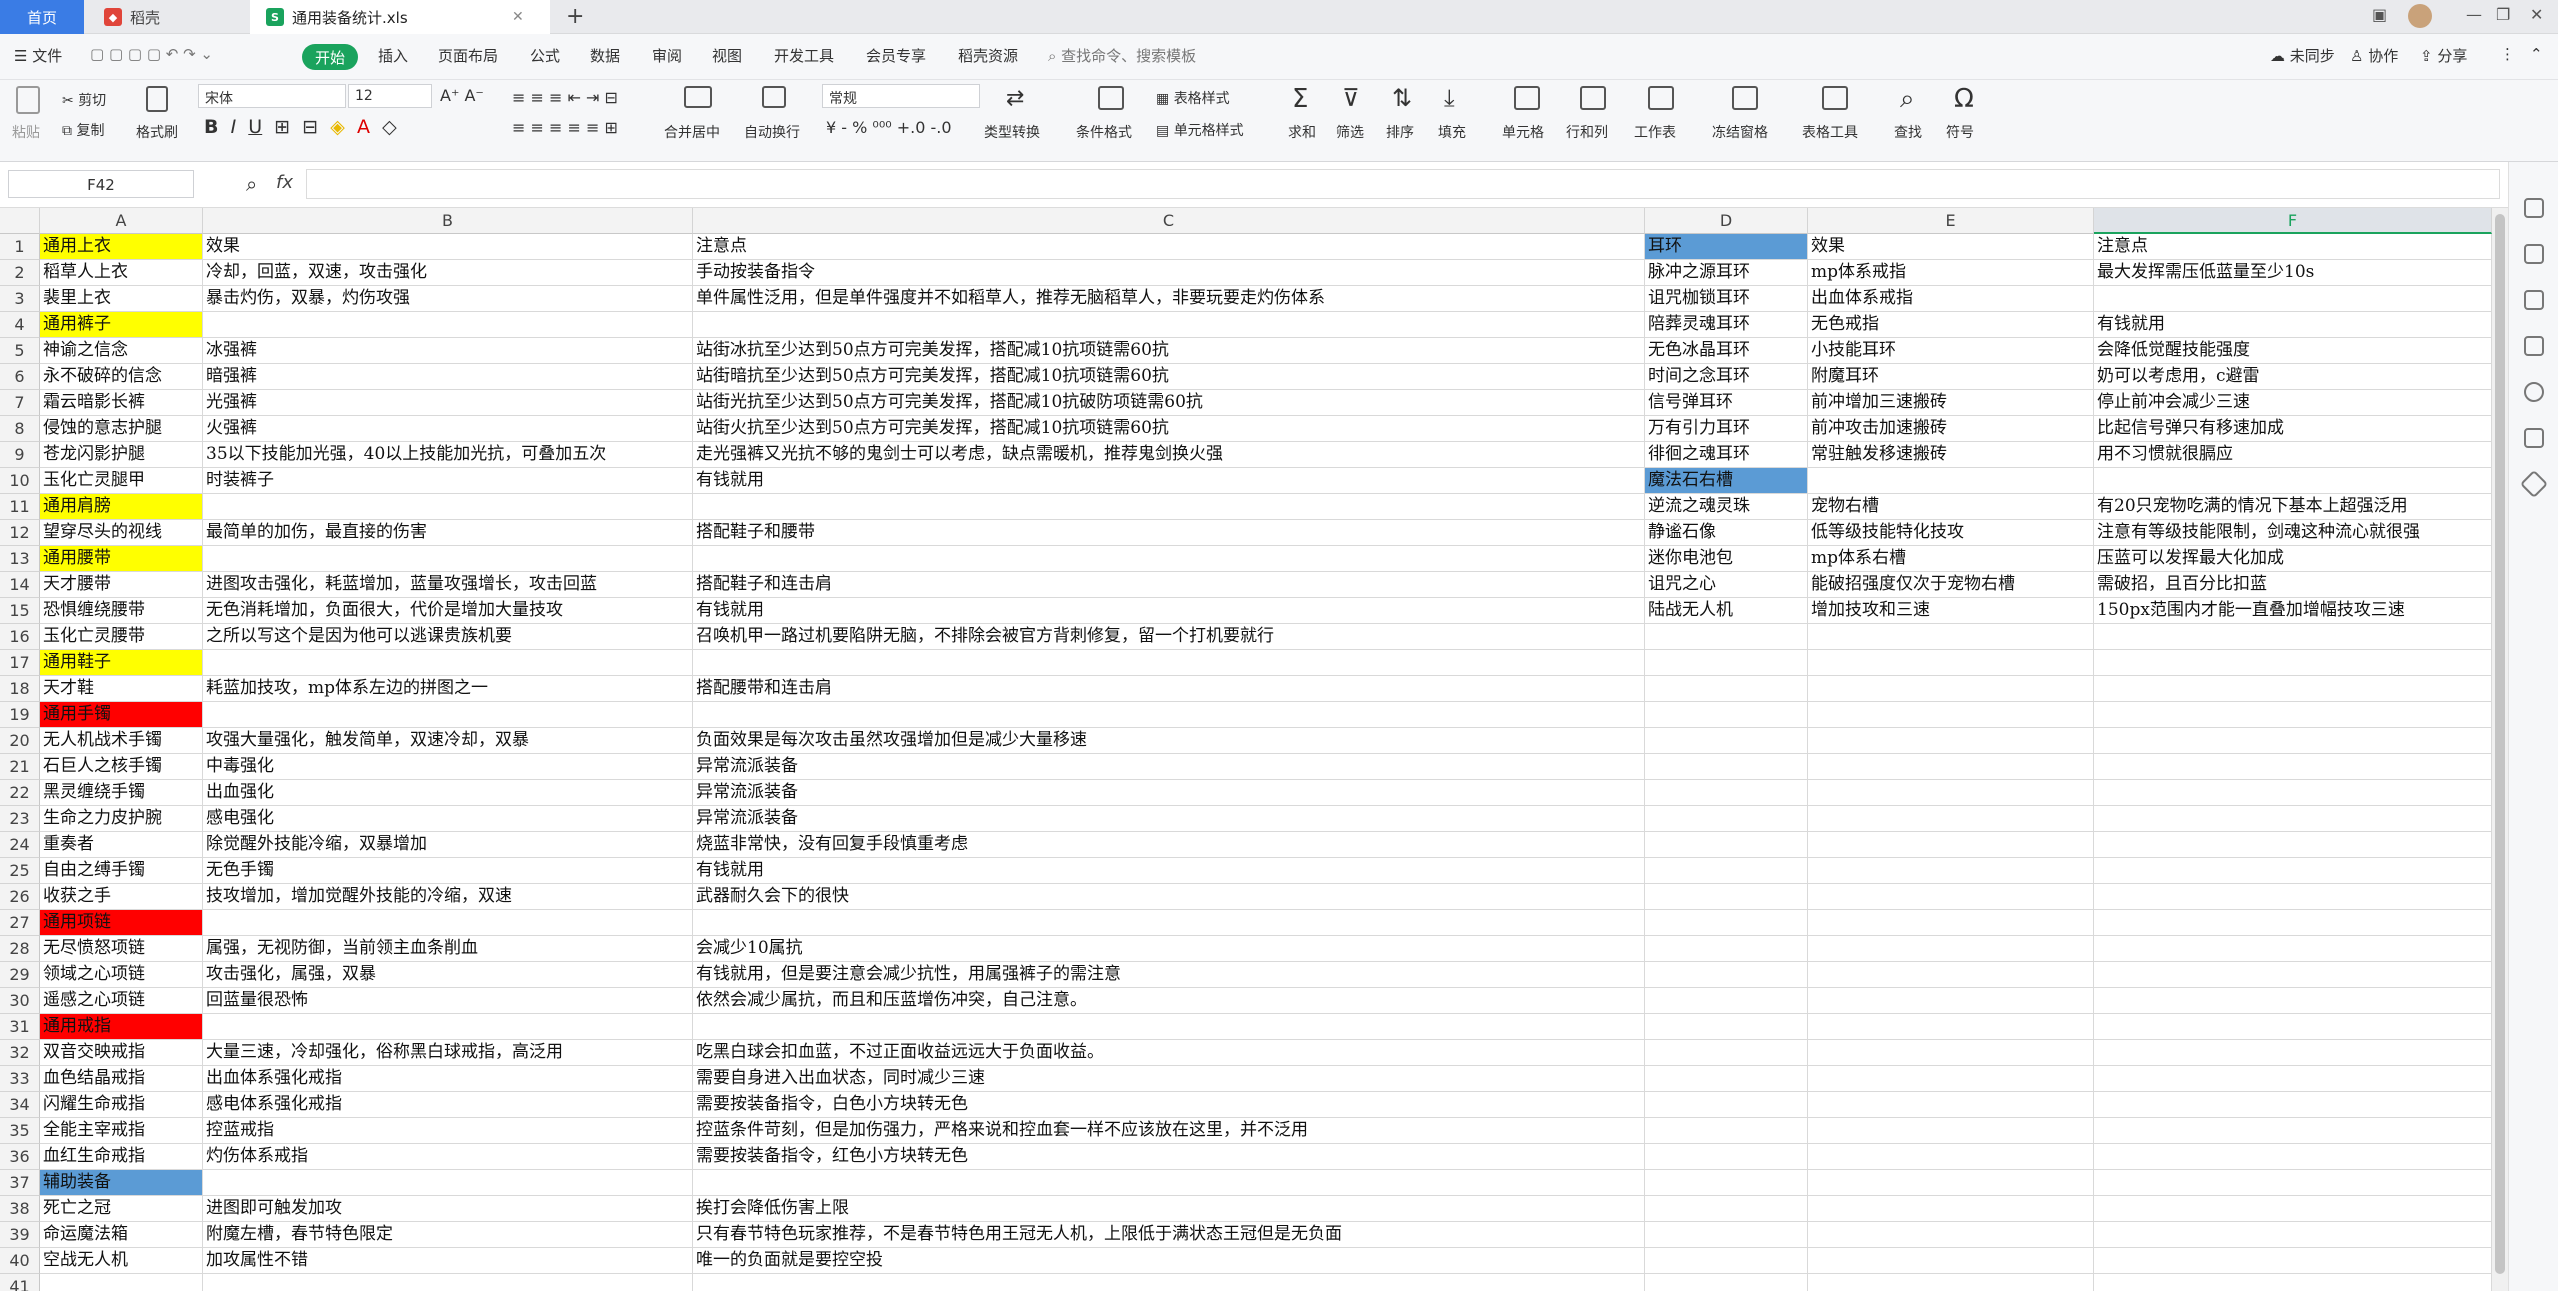 This screenshot has height=1291, width=2558. What do you see at coordinates (448, 221) in the screenshot?
I see `column-header-b: B` at bounding box center [448, 221].